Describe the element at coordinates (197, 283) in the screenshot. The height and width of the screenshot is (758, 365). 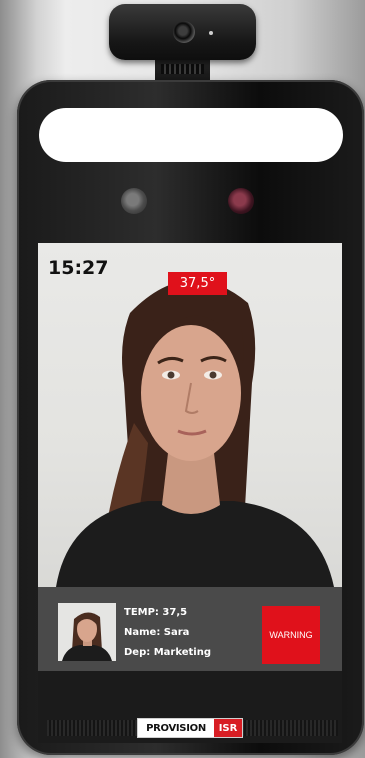
I see `temperature-badge: 37,5°` at that location.